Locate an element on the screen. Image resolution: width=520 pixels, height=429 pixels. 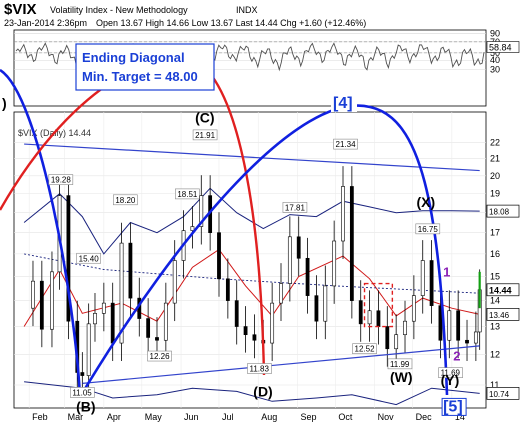
right-axis-tag: 14.44 is located at coordinates (500, 290).